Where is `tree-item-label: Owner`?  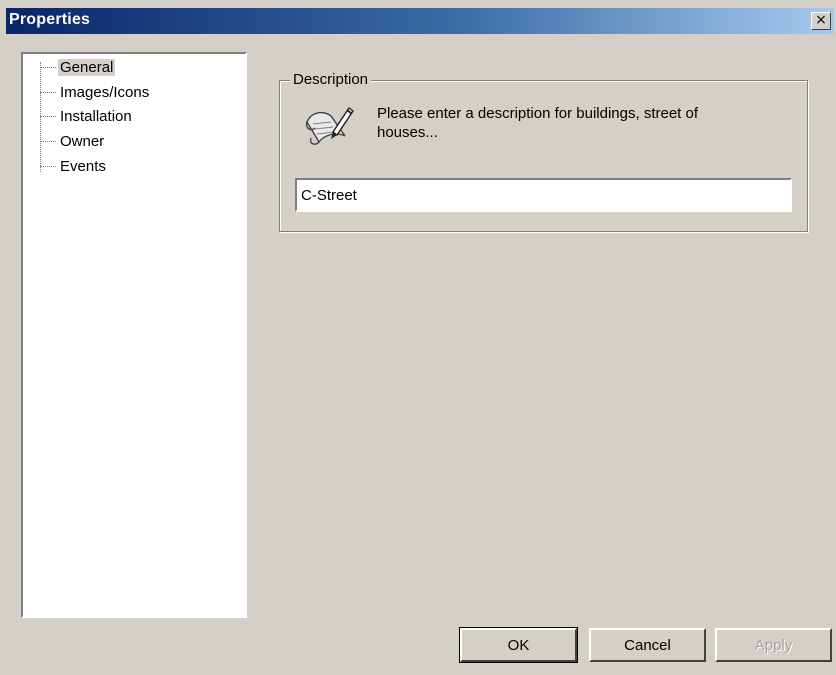
tree-item-label: Owner is located at coordinates (82, 141).